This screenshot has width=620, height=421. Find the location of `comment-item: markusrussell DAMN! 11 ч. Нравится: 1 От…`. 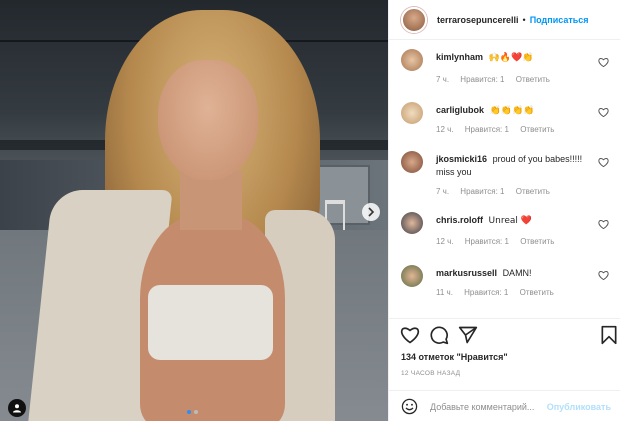

comment-item: markusrussell DAMN! 11 ч. Нравится: 1 От… is located at coordinates (504, 284).